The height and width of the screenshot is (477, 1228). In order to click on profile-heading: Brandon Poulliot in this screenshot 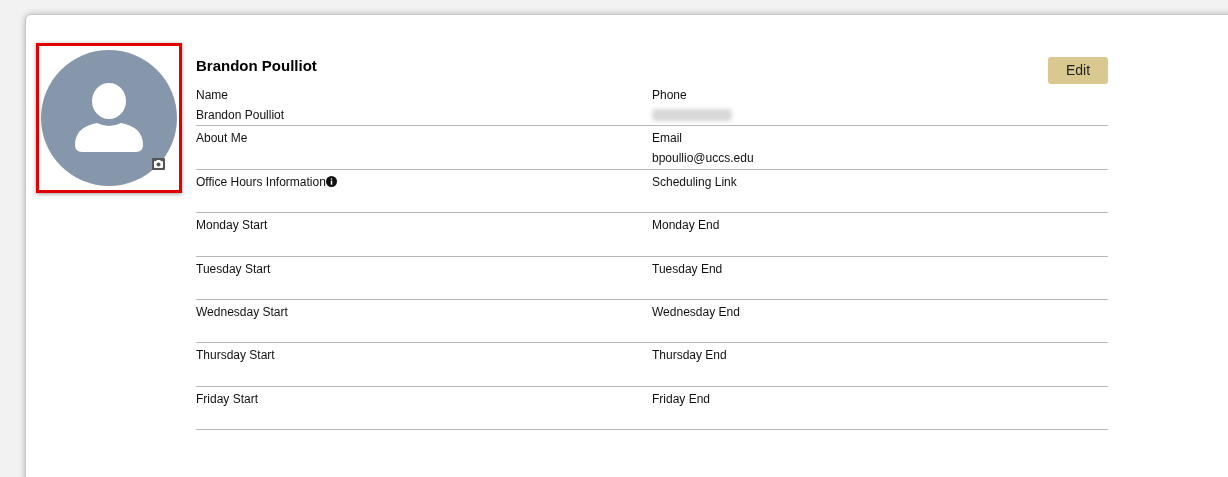, I will do `click(256, 66)`.